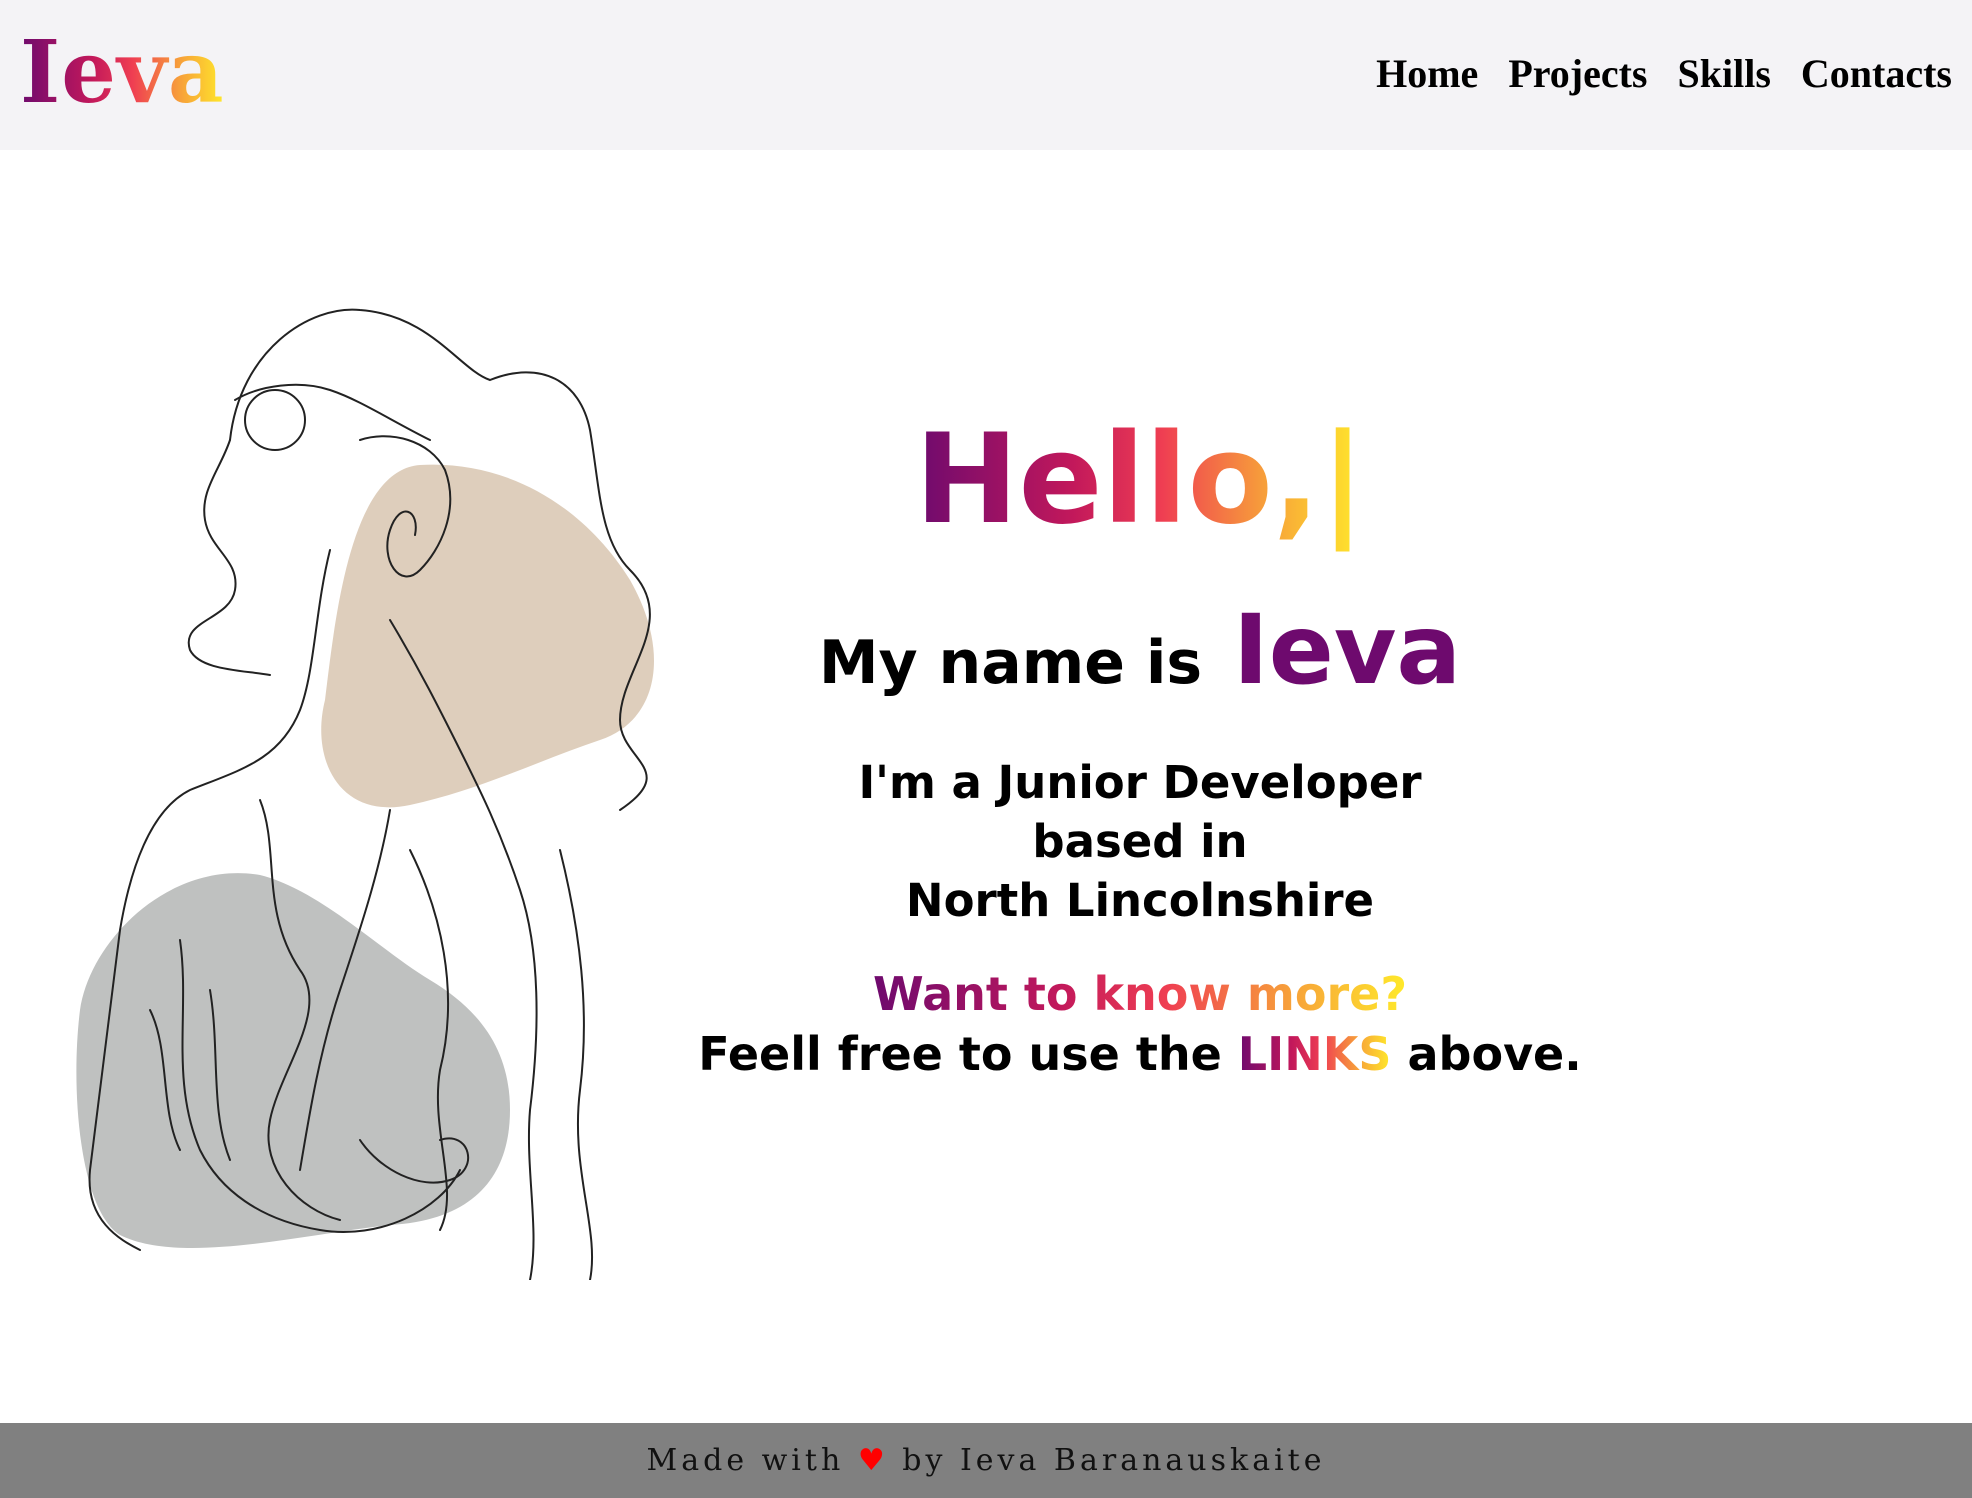 Image resolution: width=1972 pixels, height=1498 pixels. What do you see at coordinates (1114, 1460) in the screenshot?
I see `footer-author: by Ieva Baranauskaite` at bounding box center [1114, 1460].